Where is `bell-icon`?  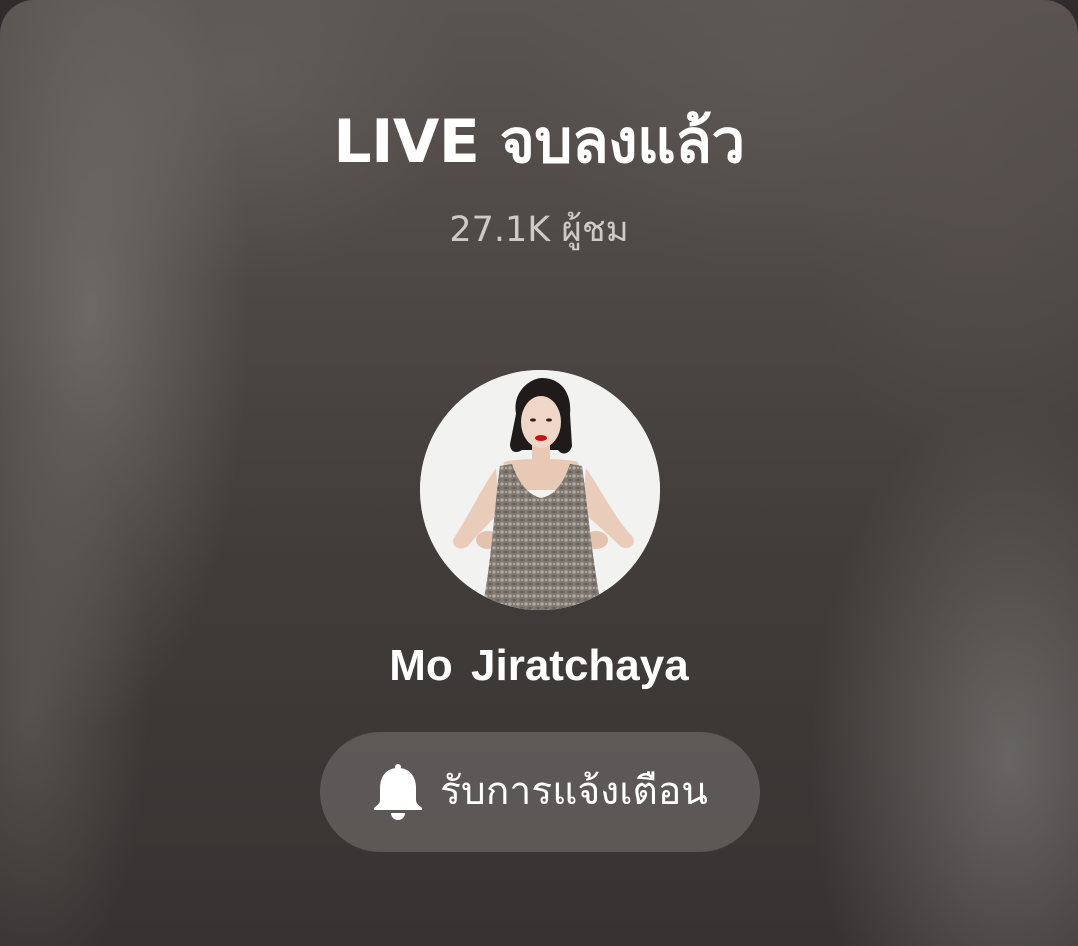
bell-icon is located at coordinates (398, 792).